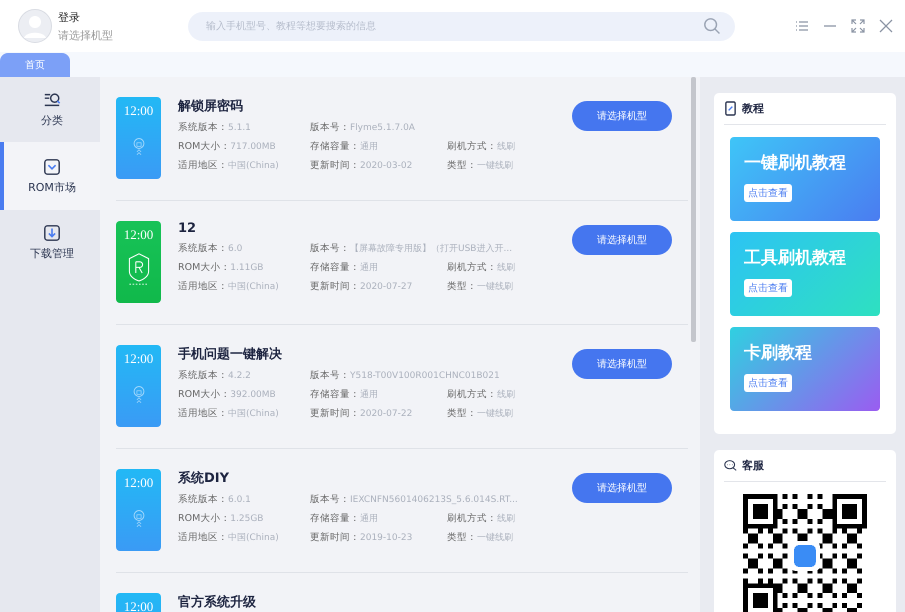 The image size is (905, 612). I want to click on model-hint: 请选择机型, so click(85, 35).